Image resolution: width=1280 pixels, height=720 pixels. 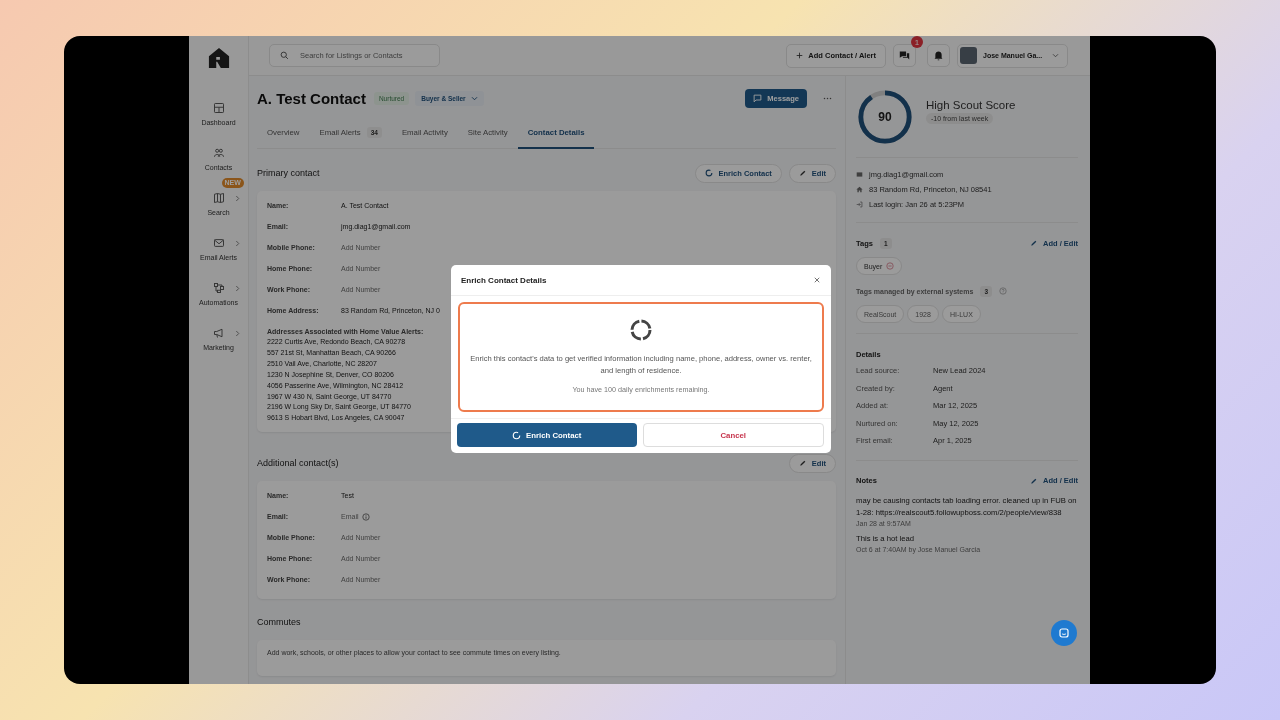 I want to click on section-title: Primary contact, so click(x=288, y=173).